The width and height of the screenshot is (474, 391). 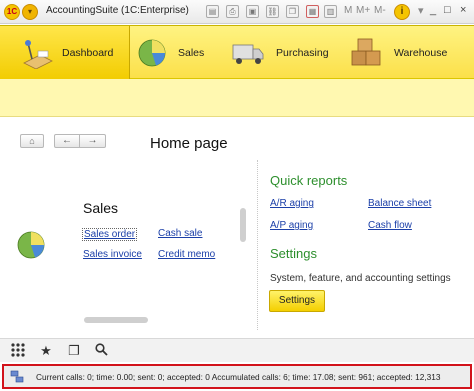 I want to click on save-icon: ▣, so click(x=252, y=11).